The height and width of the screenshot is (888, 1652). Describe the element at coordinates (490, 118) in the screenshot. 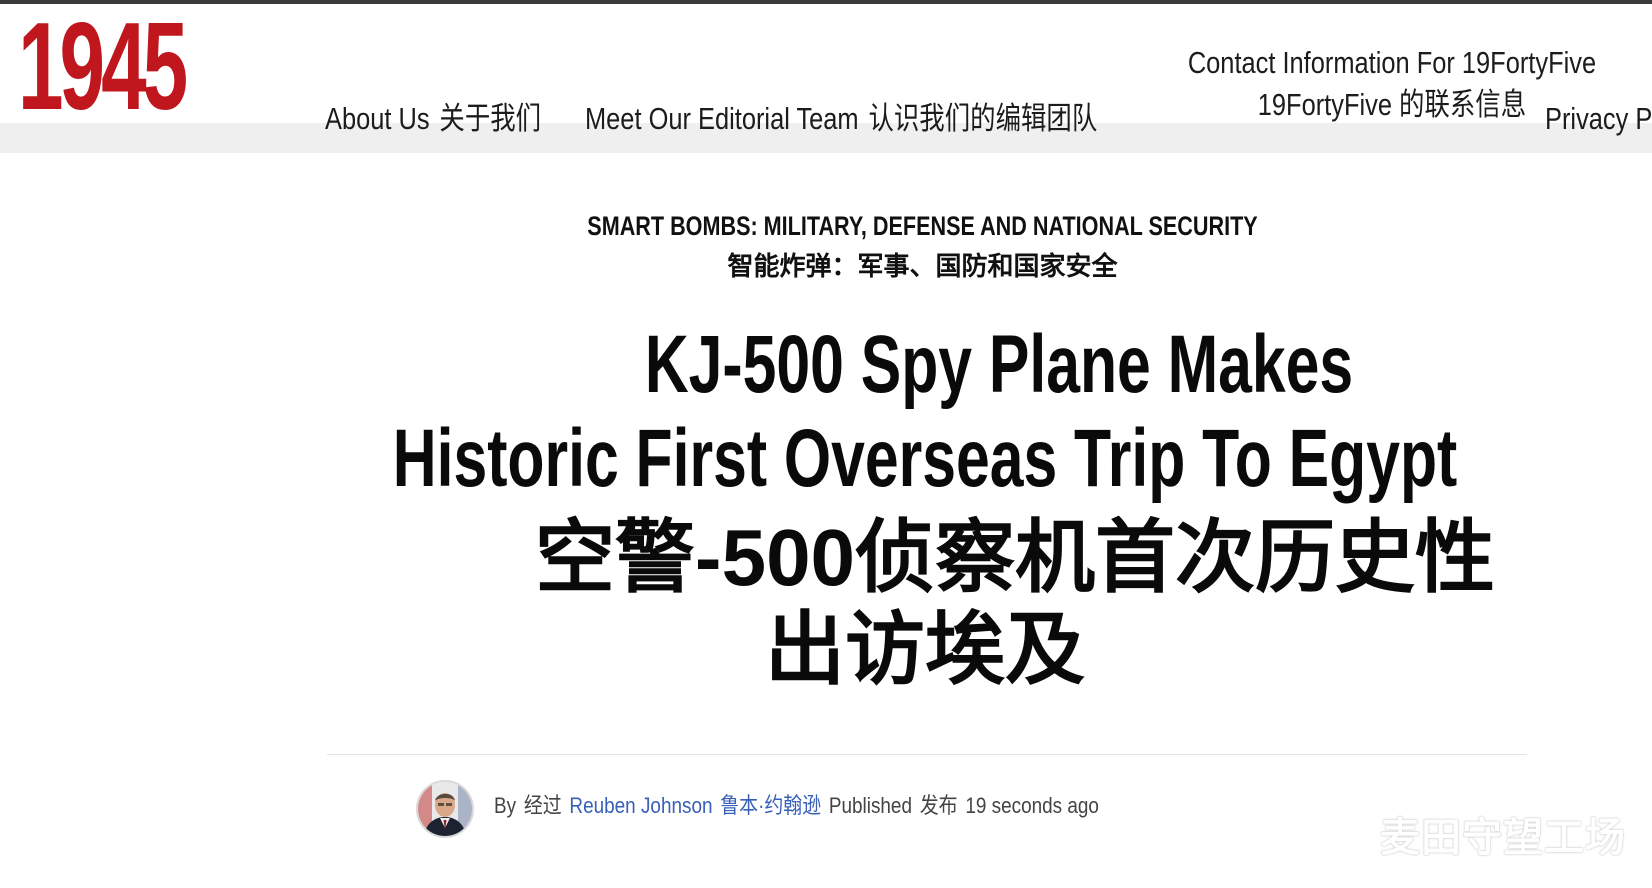

I see `nav-about-label-zh: 关于我们` at that location.